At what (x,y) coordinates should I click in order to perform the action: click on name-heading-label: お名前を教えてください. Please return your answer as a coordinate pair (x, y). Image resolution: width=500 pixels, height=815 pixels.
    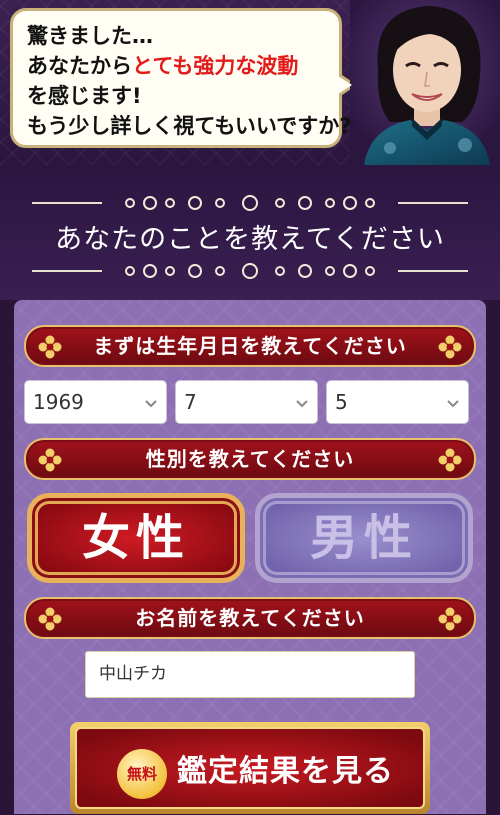
    Looking at the image, I should click on (250, 618).